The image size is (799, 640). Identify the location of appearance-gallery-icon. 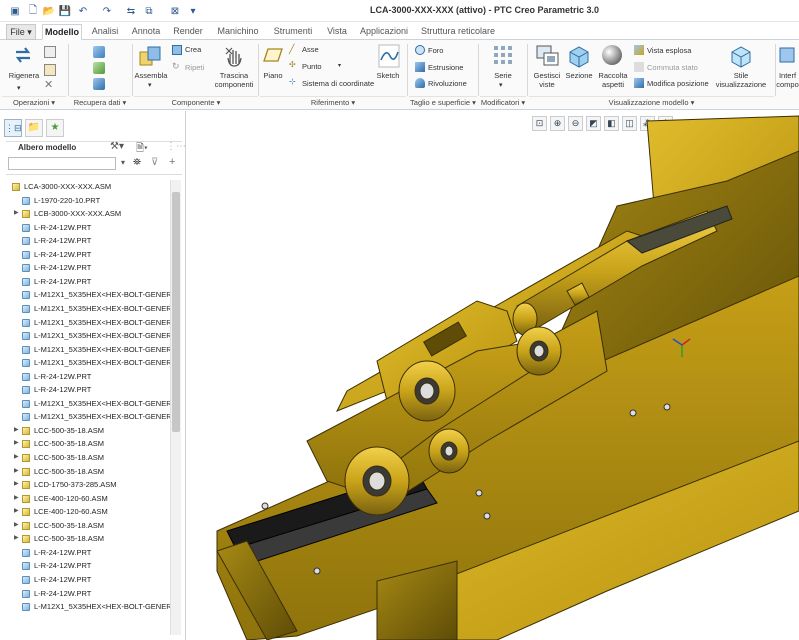
(612, 55).